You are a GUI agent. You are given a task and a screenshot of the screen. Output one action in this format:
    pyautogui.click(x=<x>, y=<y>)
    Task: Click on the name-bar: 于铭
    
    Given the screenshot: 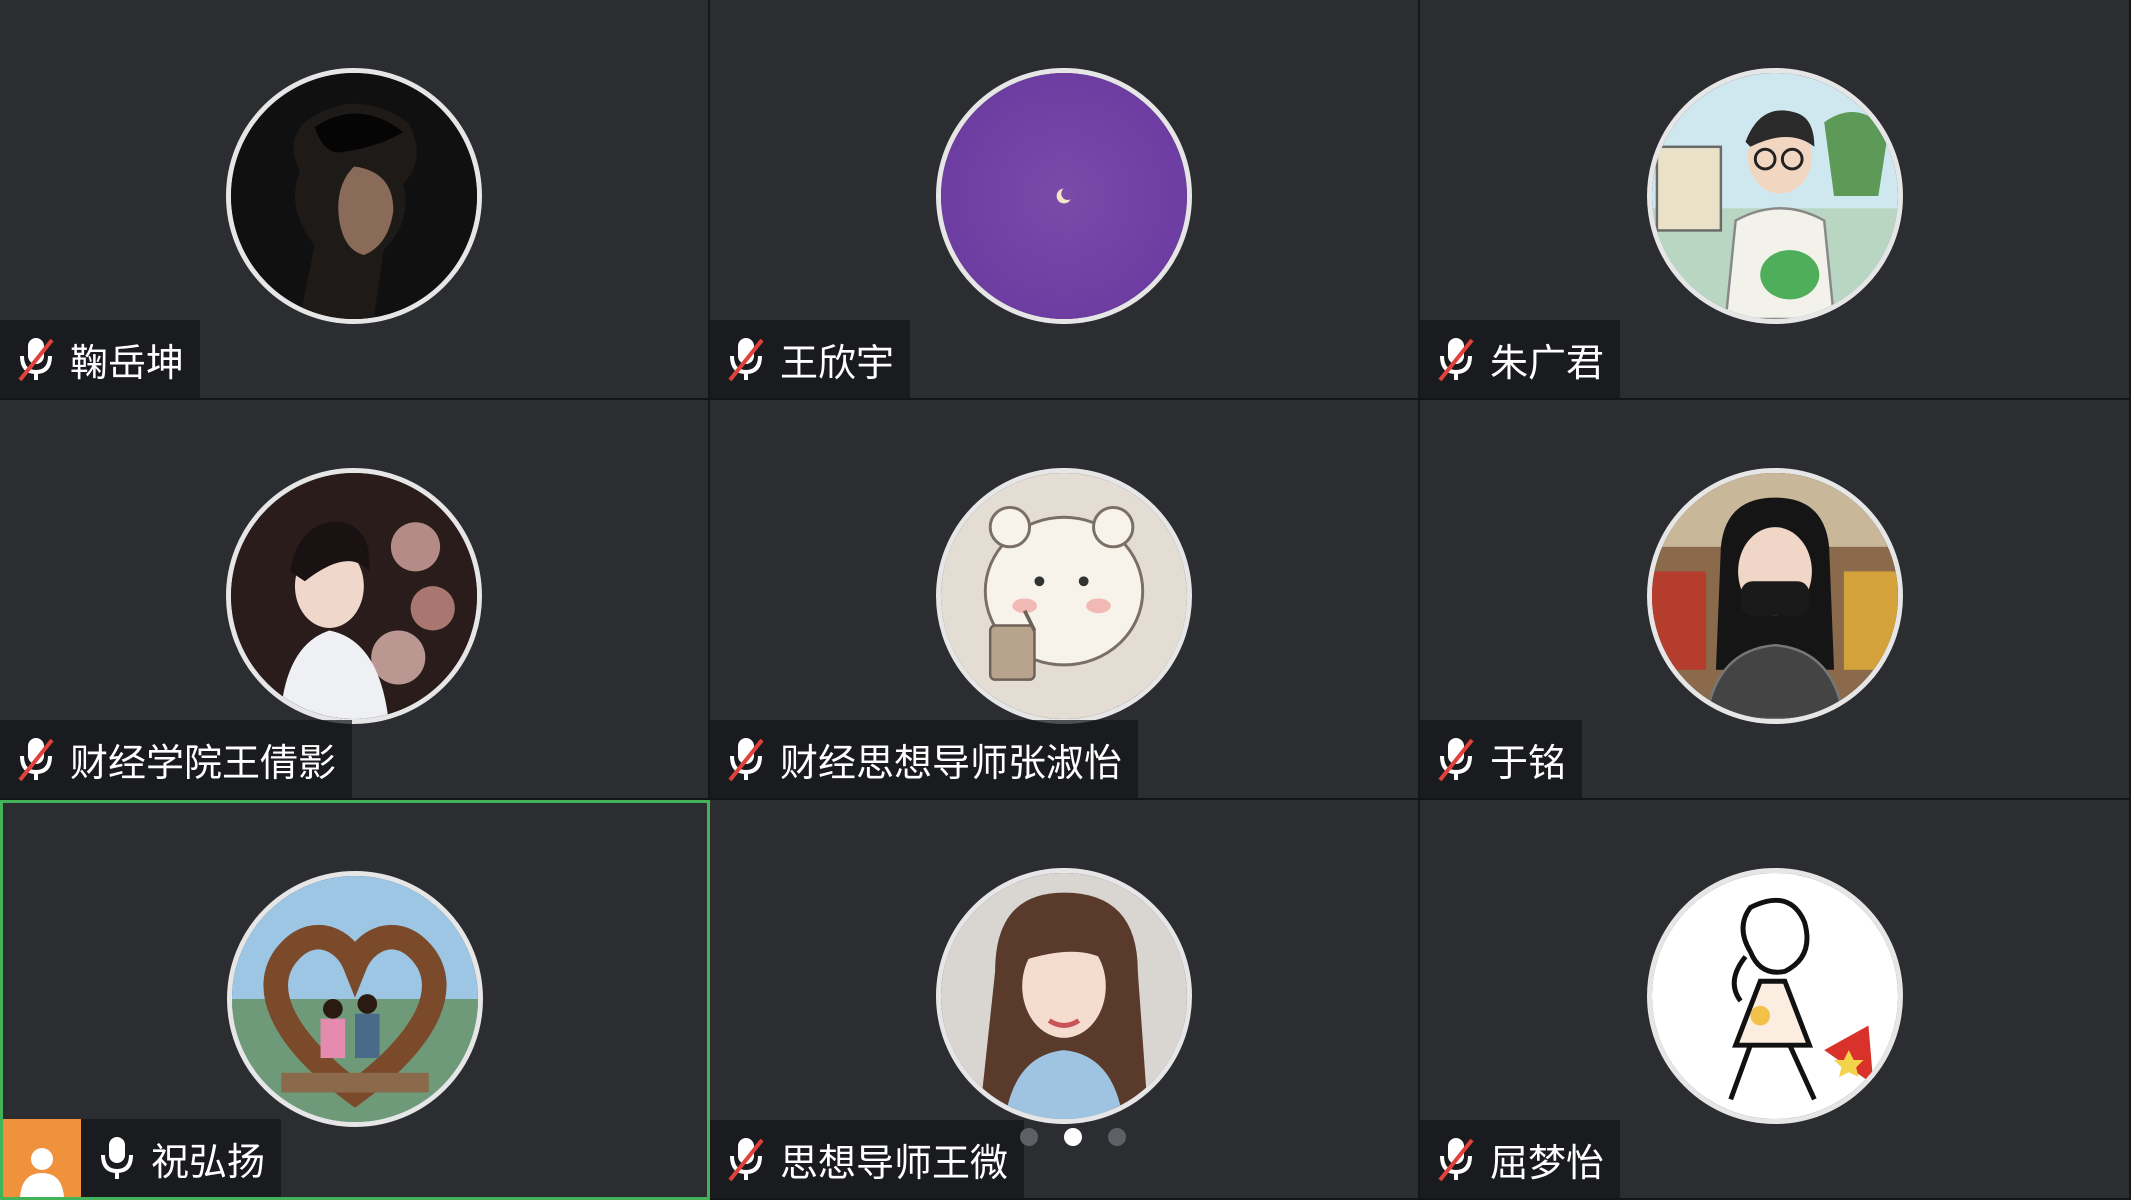 What is the action you would take?
    pyautogui.click(x=1501, y=759)
    